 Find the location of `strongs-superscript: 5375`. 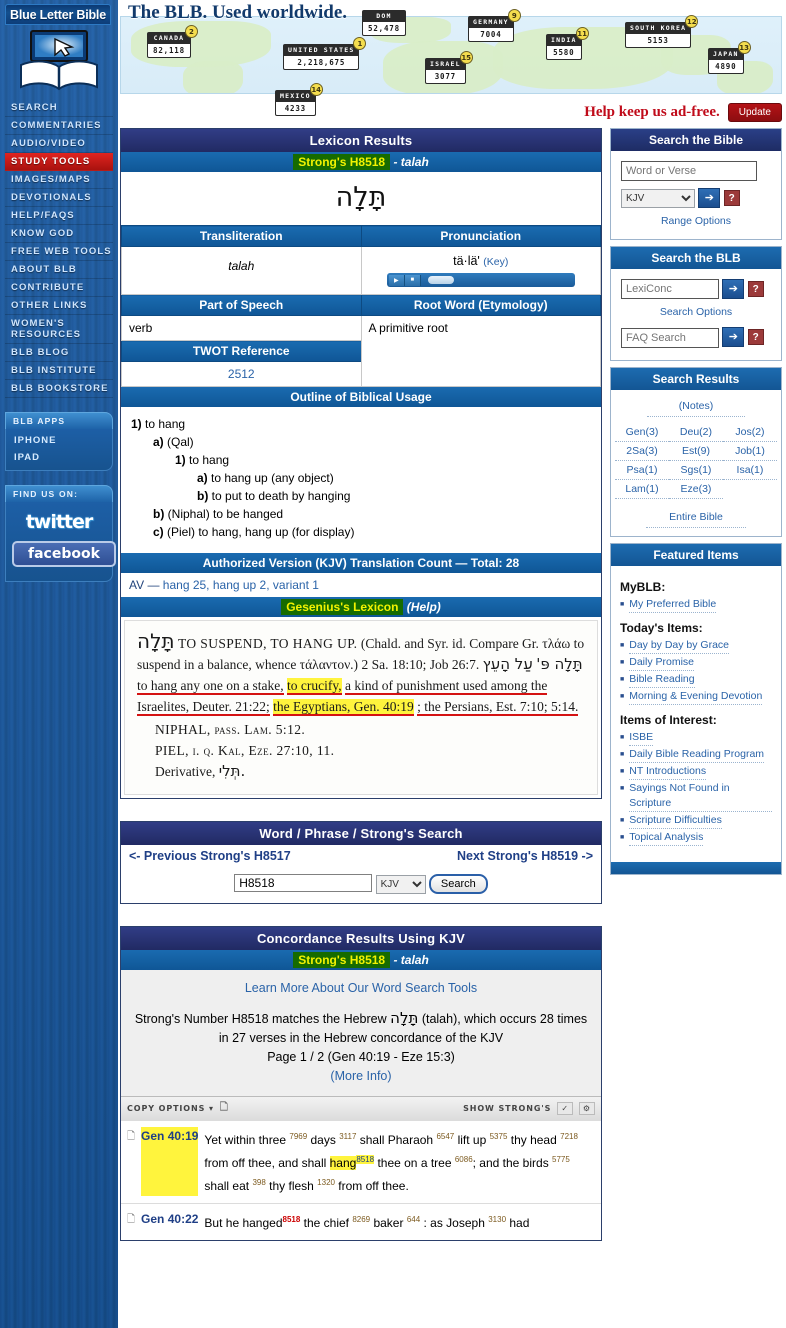

strongs-superscript: 5375 is located at coordinates (499, 1136).